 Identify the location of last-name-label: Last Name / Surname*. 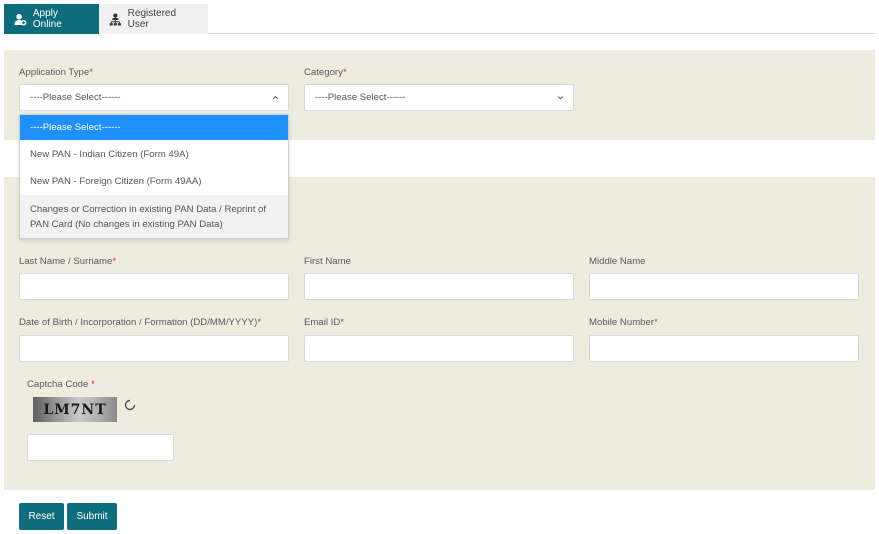
(68, 261).